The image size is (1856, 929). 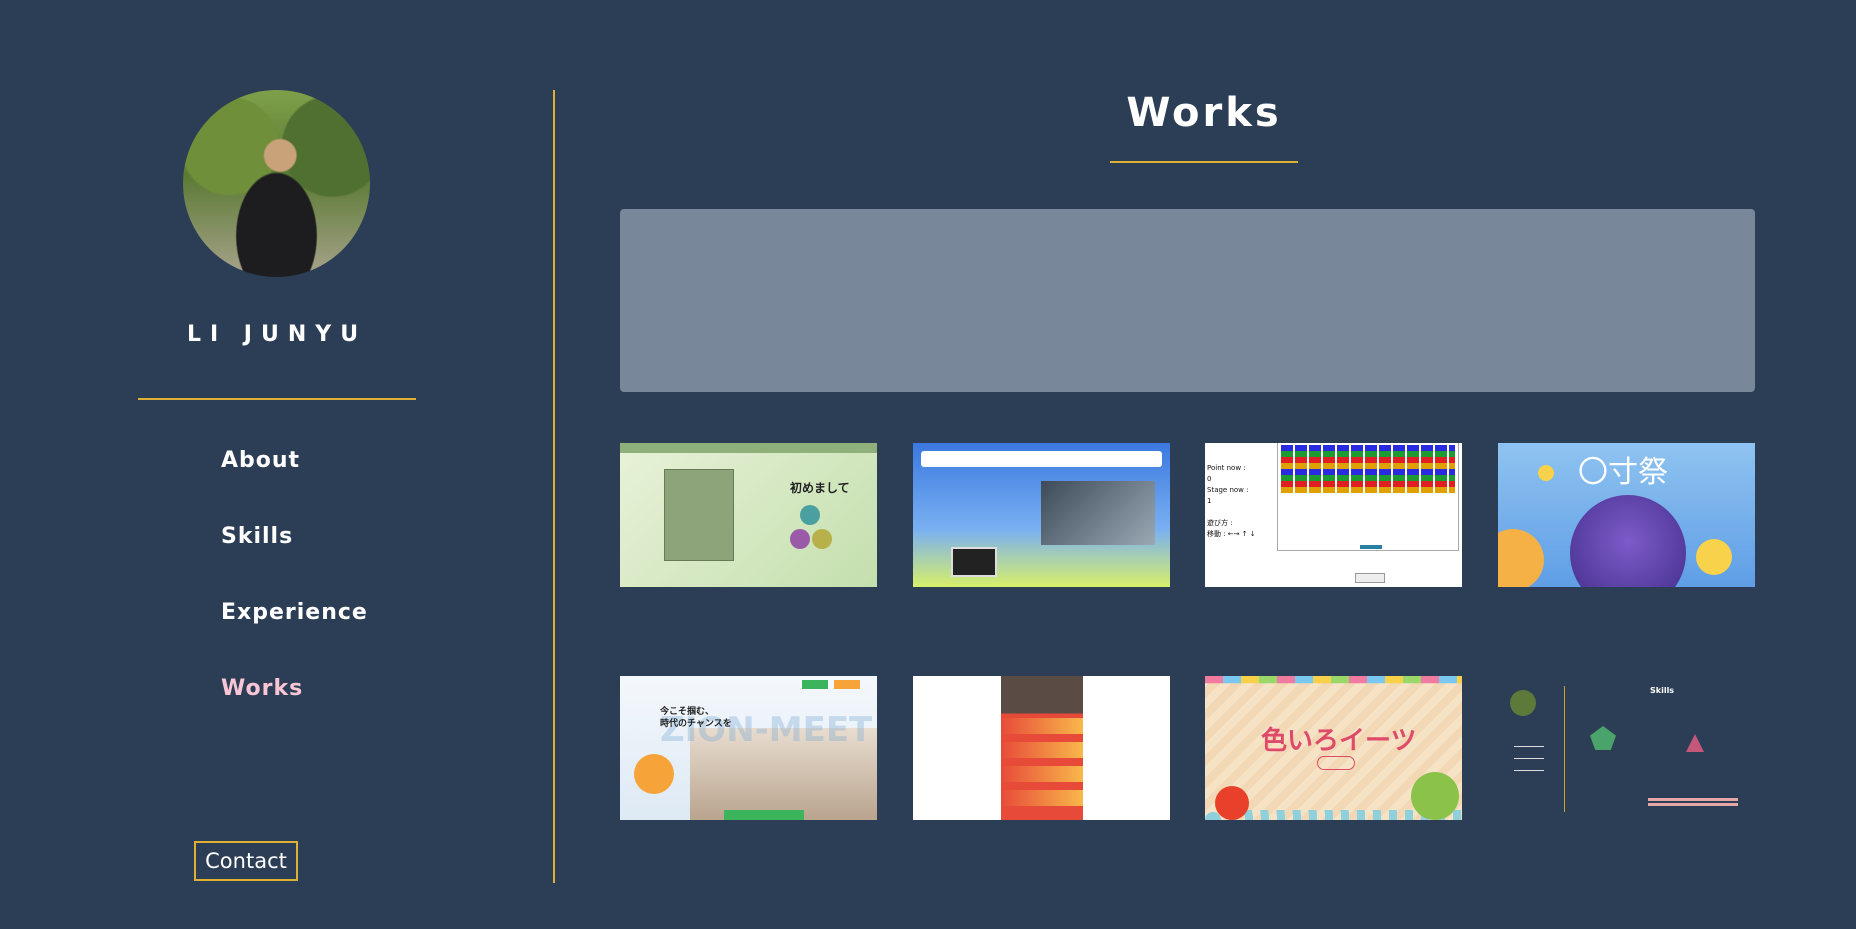 I want to click on name-divider, so click(x=277, y=399).